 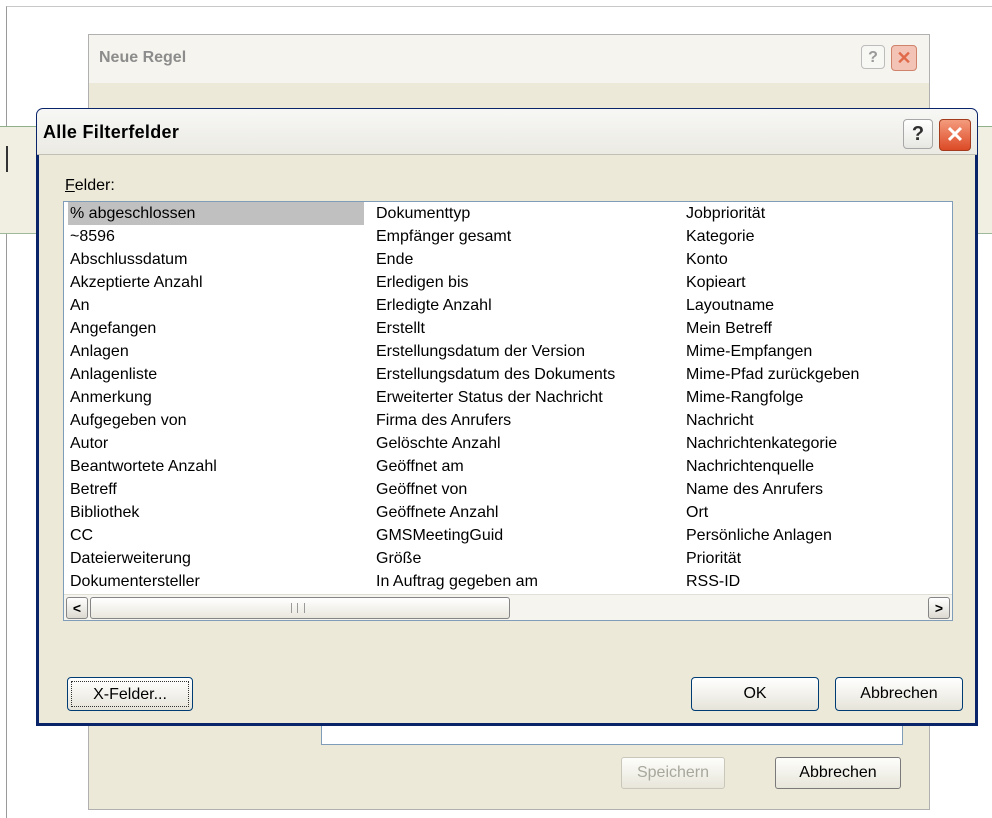 I want to click on list-item: Name des Anrufers, so click(x=814, y=489).